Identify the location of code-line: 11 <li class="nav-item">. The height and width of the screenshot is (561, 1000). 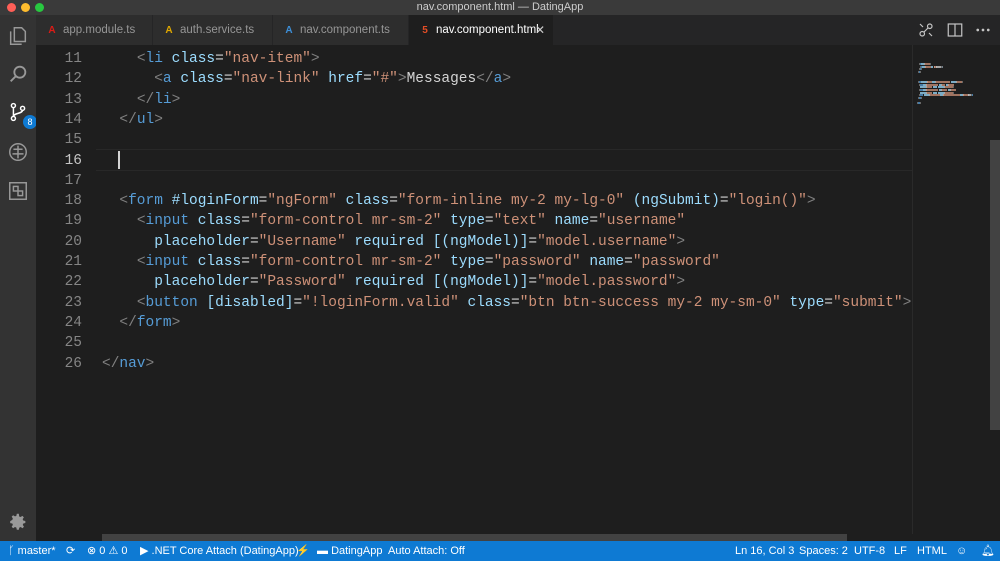
(474, 59).